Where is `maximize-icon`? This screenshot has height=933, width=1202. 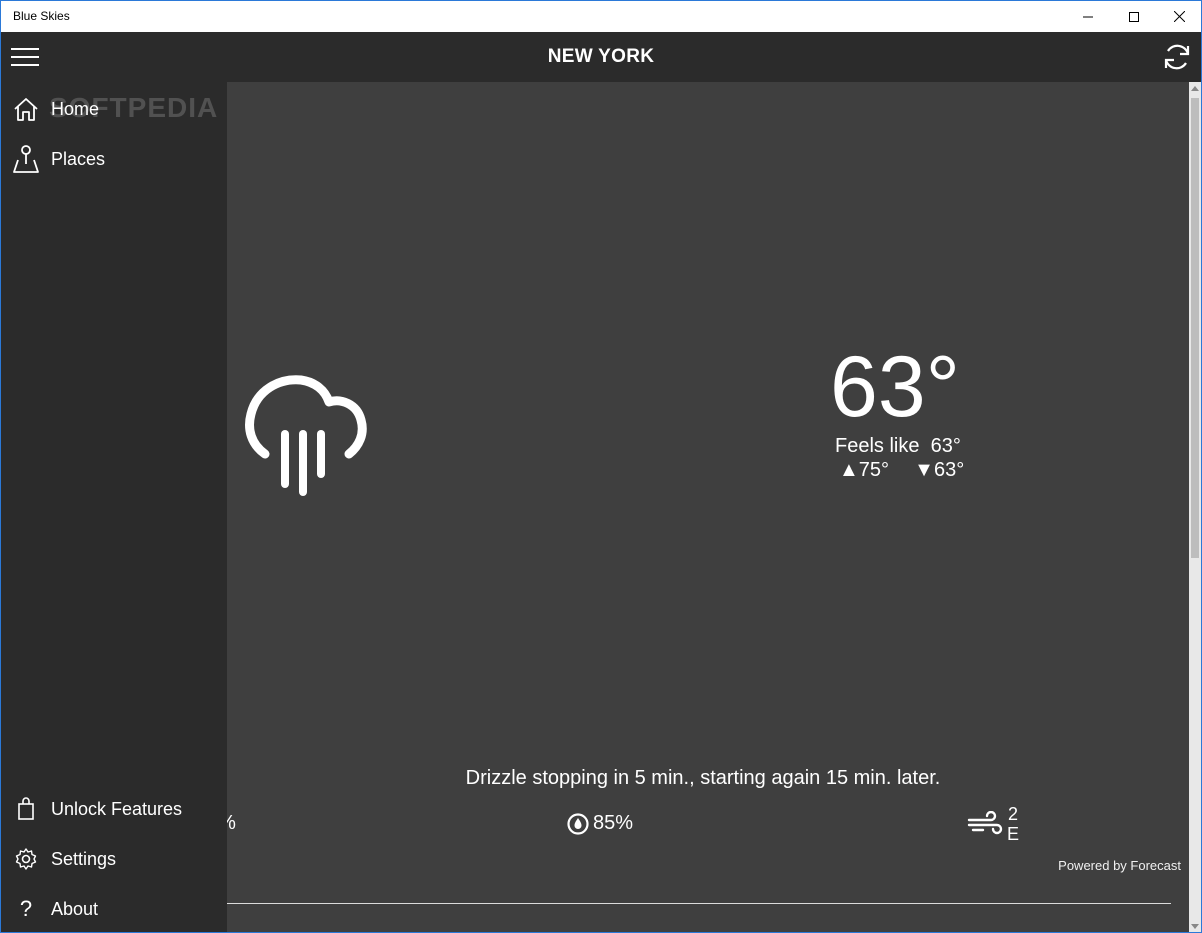 maximize-icon is located at coordinates (1134, 16).